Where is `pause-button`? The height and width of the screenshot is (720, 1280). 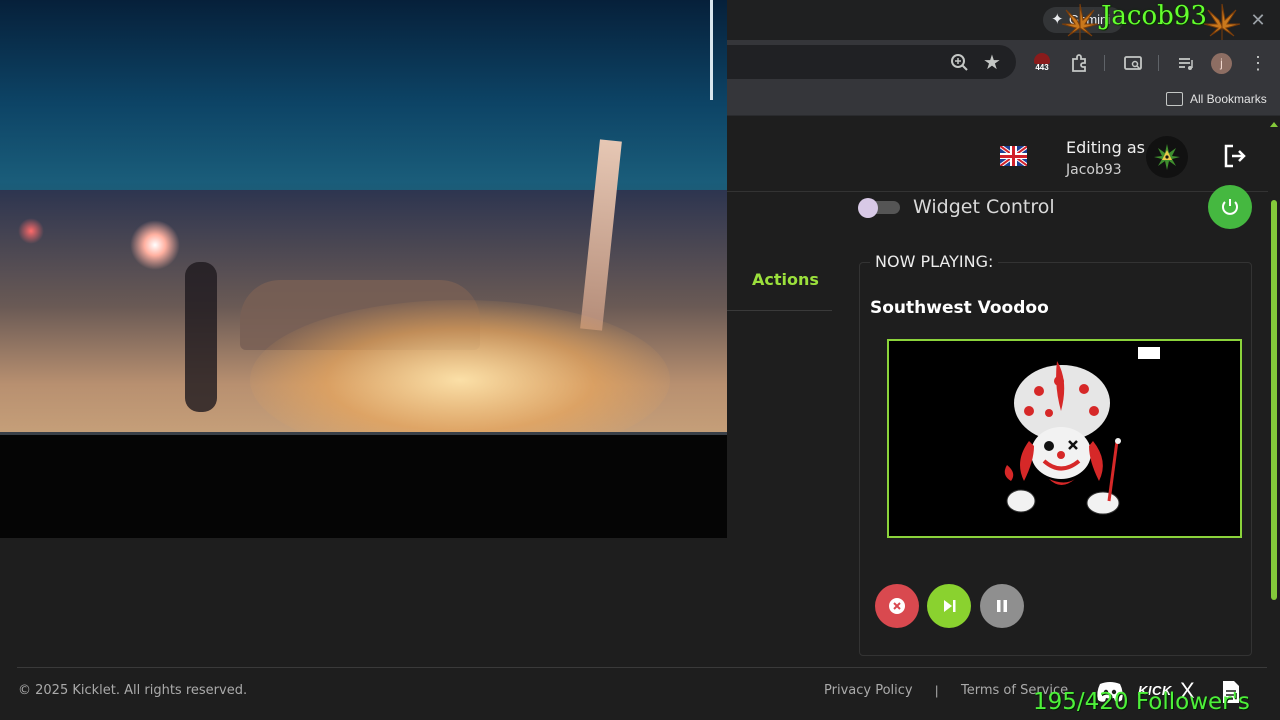 pause-button is located at coordinates (1002, 606).